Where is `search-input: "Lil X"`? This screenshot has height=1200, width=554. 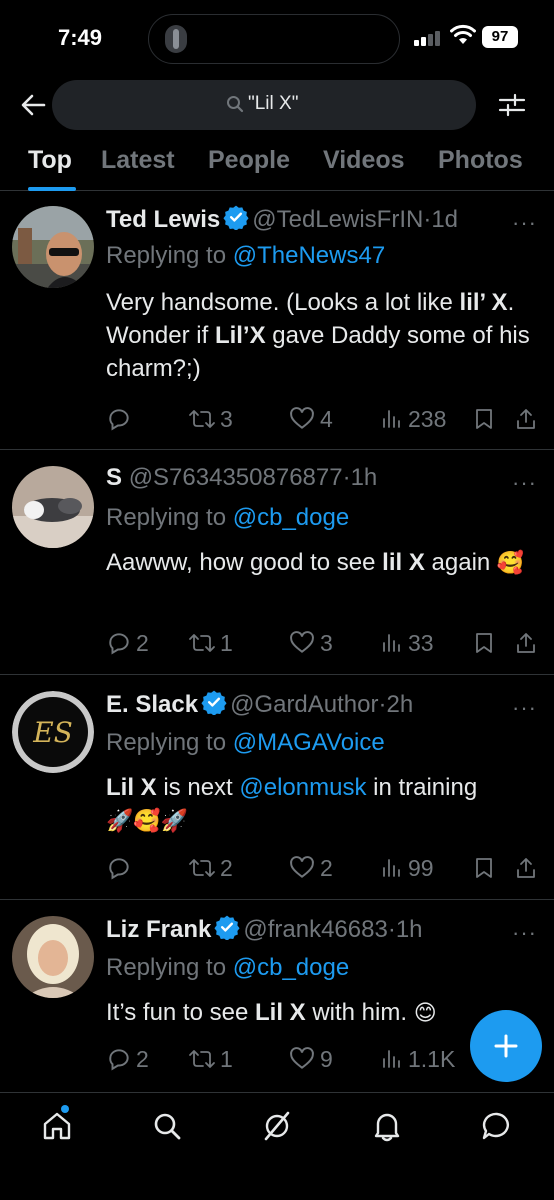 search-input: "Lil X" is located at coordinates (264, 105).